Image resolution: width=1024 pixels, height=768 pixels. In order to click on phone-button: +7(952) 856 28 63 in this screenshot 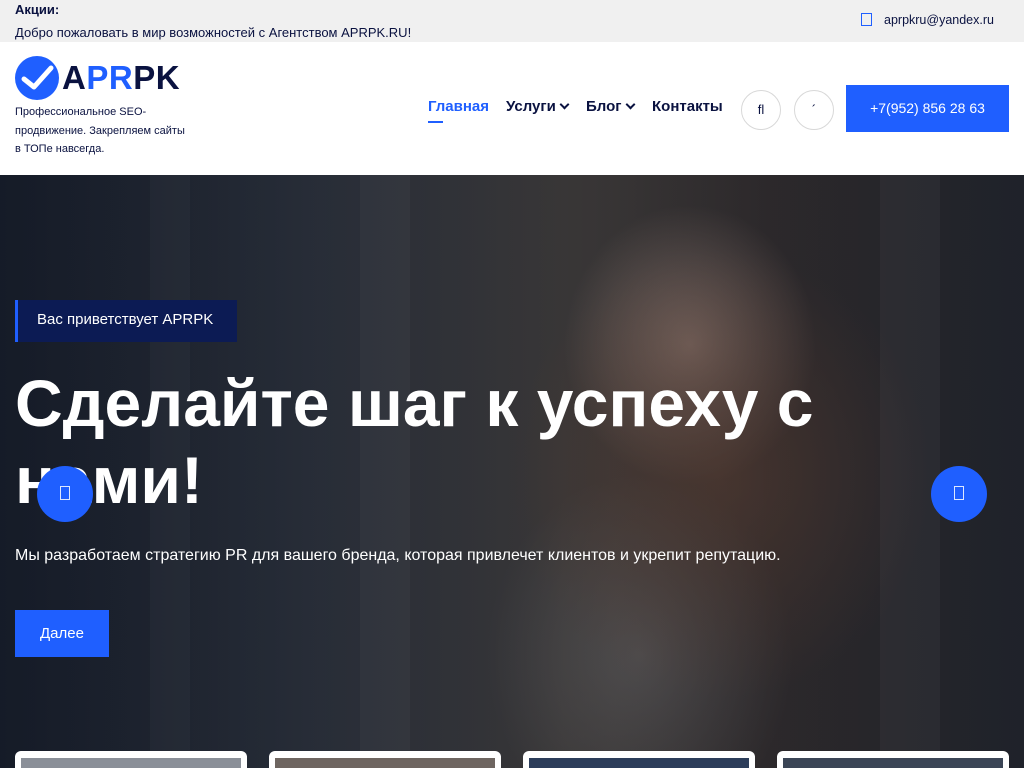, I will do `click(927, 108)`.